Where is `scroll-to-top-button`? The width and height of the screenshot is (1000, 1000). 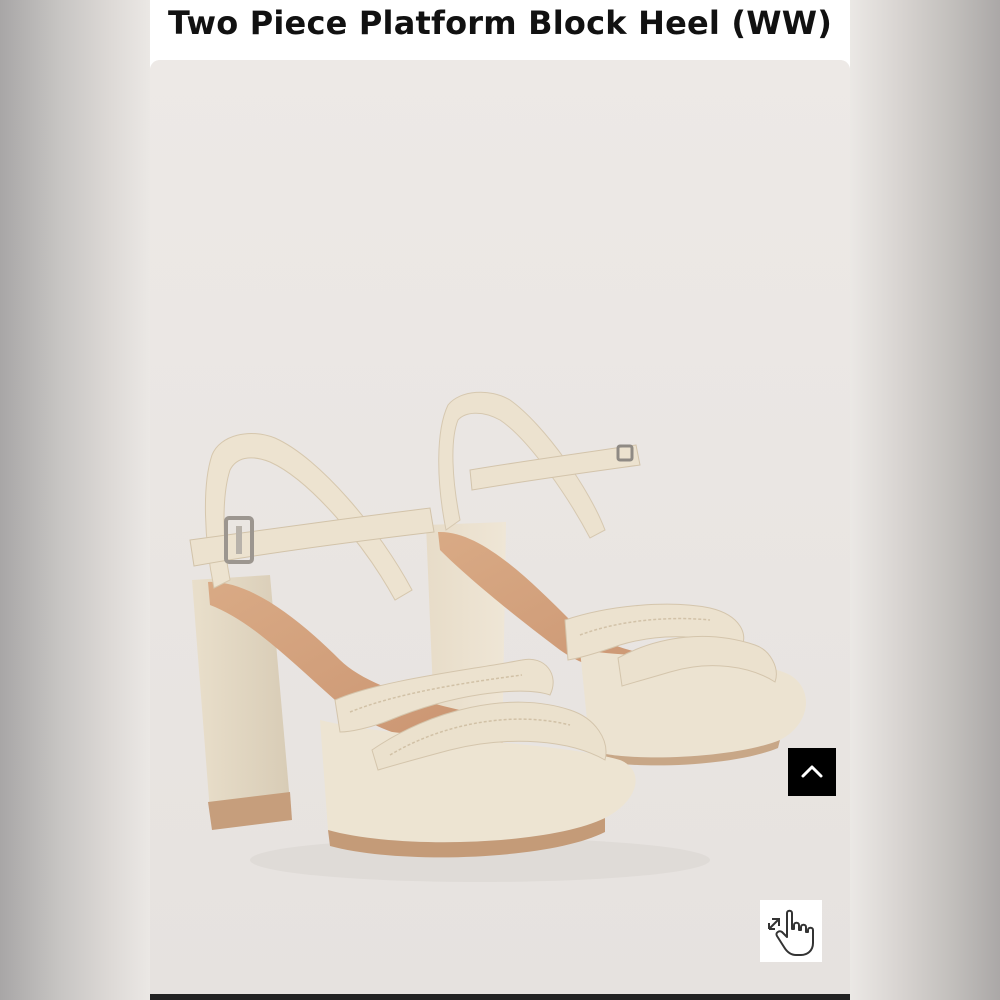 scroll-to-top-button is located at coordinates (812, 772).